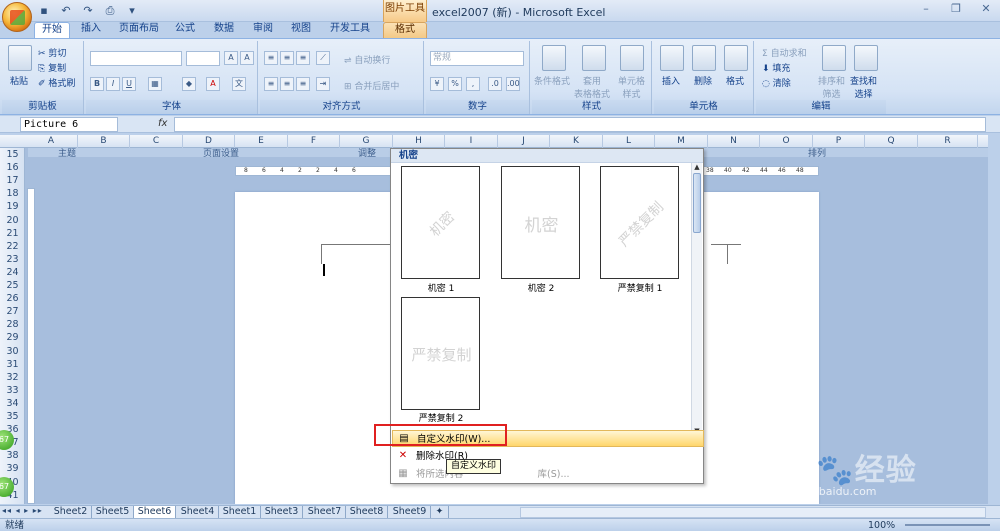  I want to click on row-number: 25, so click(12, 285).